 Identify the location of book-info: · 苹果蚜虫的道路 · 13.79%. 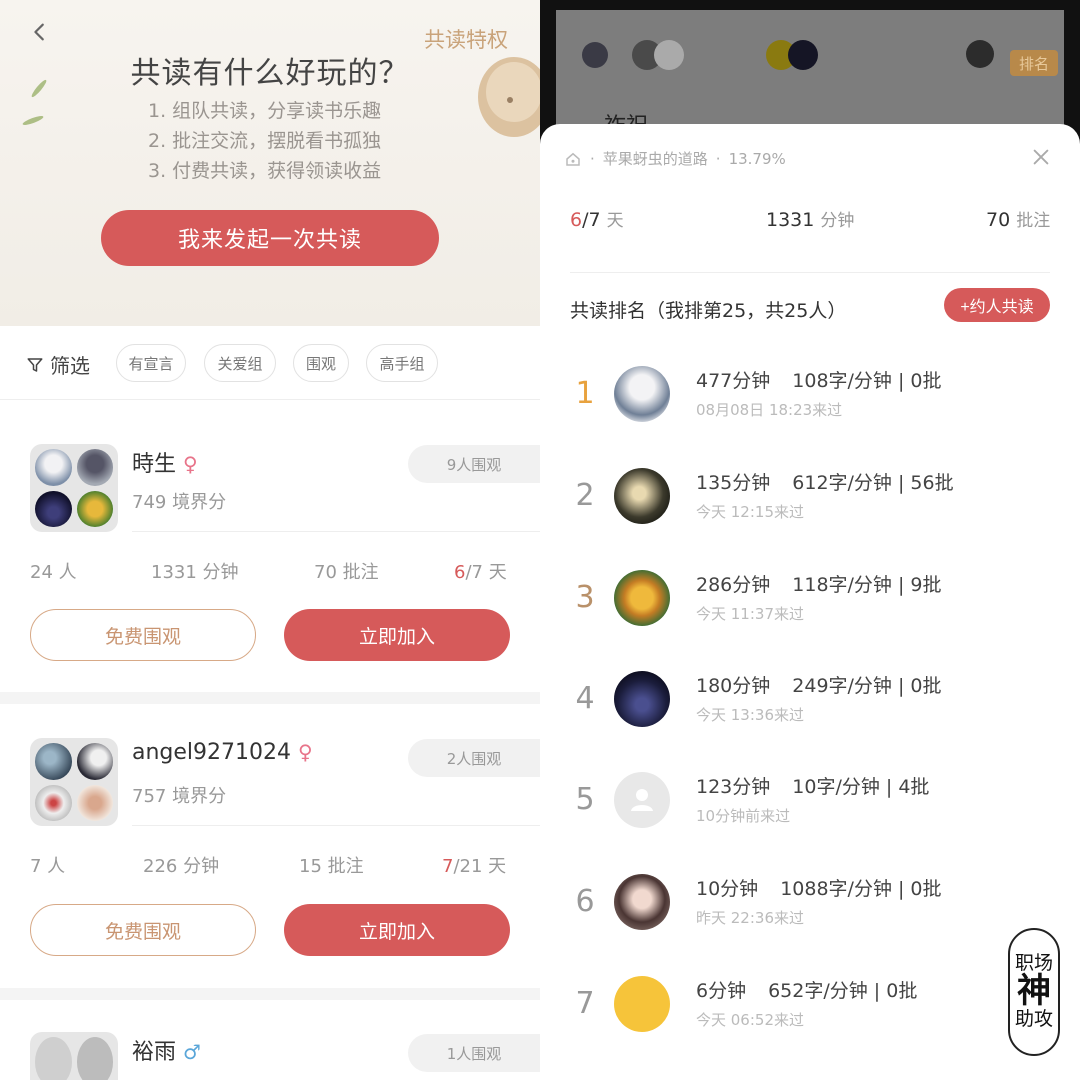
(675, 158).